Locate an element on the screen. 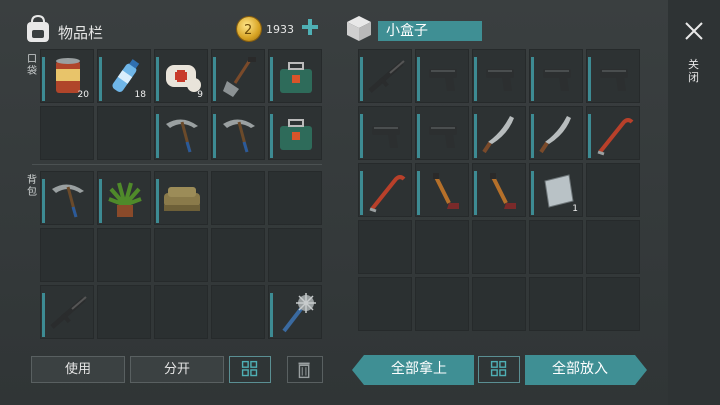 The width and height of the screenshot is (720, 405). add-currency-button is located at coordinates (310, 27).